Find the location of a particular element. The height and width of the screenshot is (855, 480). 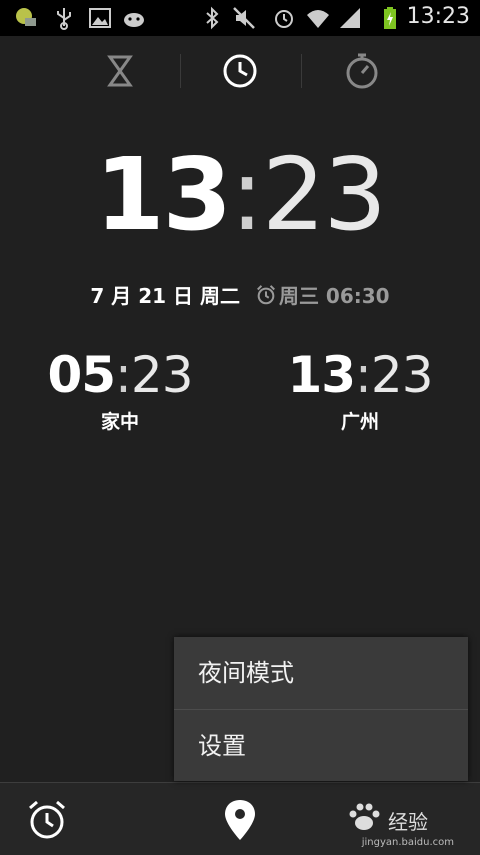

bluetooth-icon is located at coordinates (212, 18).